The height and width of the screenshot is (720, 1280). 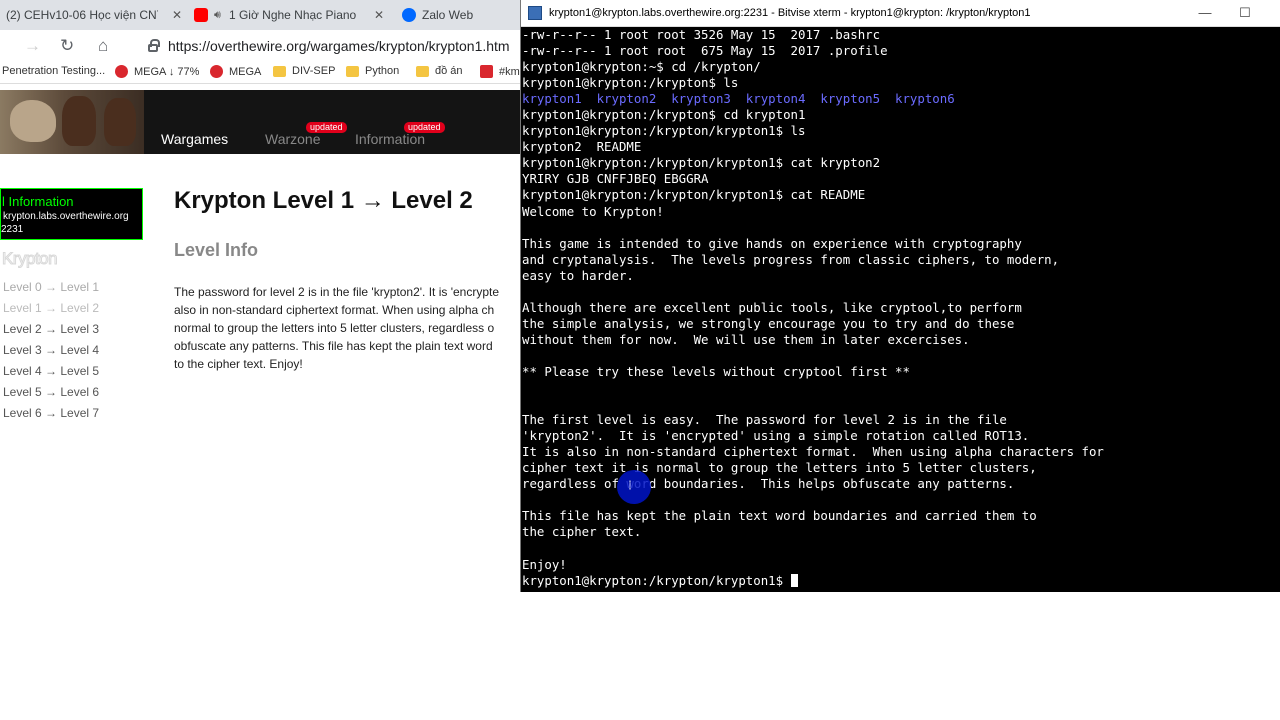 What do you see at coordinates (664, 131) in the screenshot?
I see `terminal-line: krypton1@krypton:/krypton/krypton1$ ls` at bounding box center [664, 131].